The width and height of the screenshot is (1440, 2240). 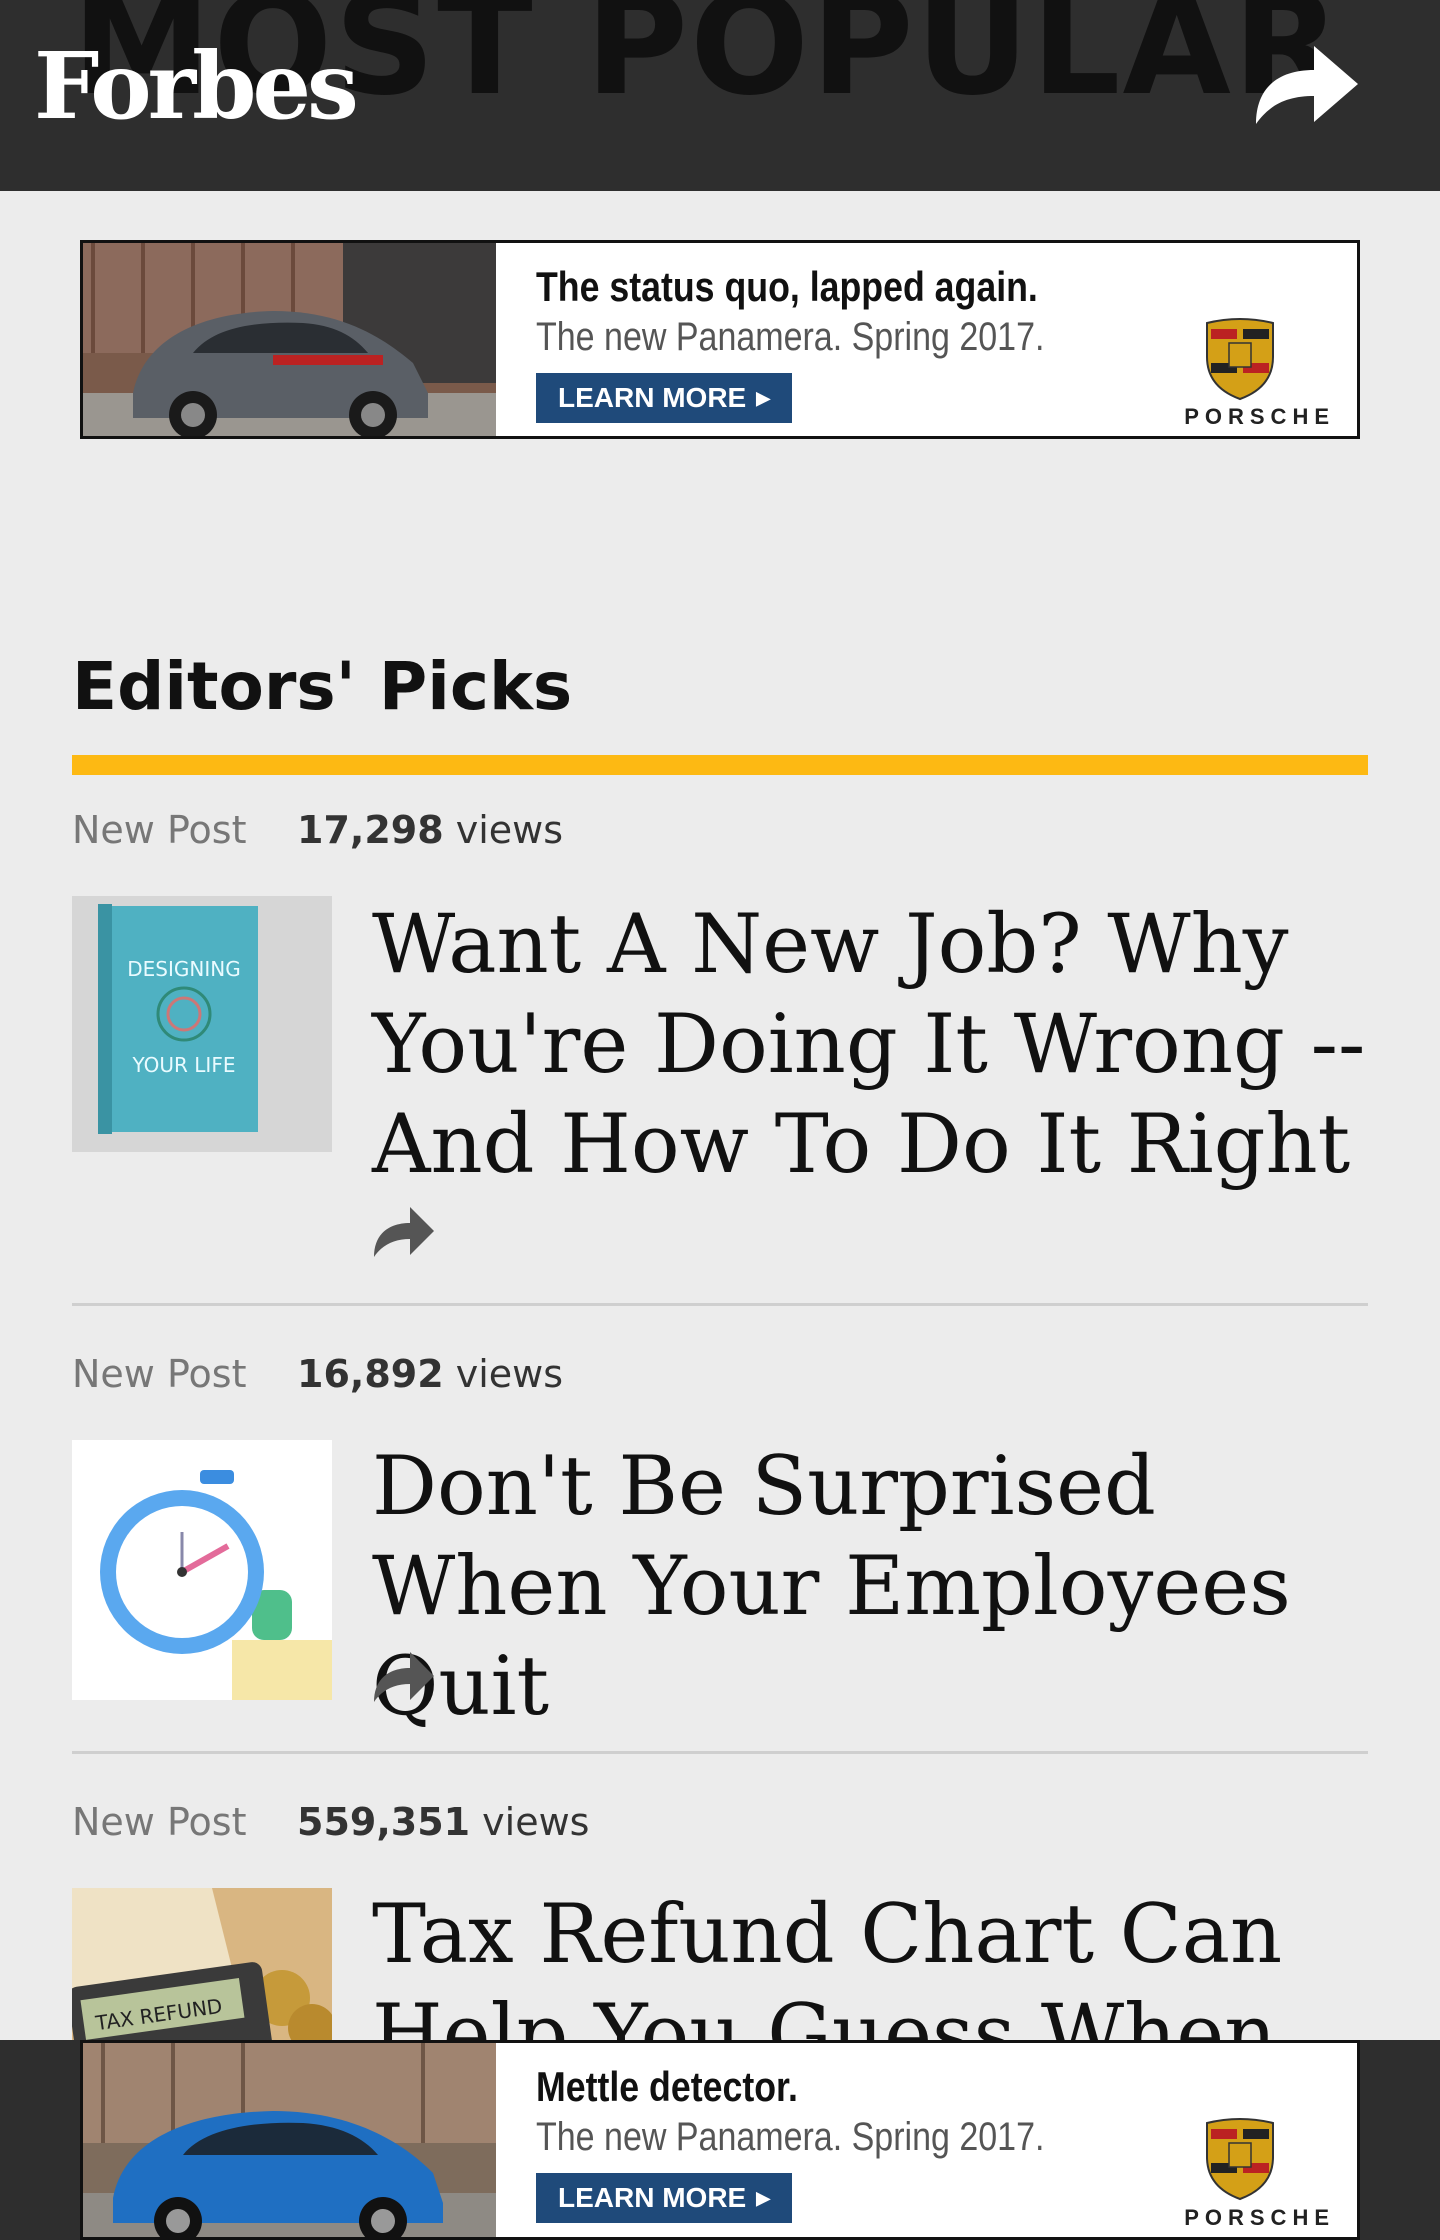 I want to click on view-count: 16,892, so click(x=370, y=1374).